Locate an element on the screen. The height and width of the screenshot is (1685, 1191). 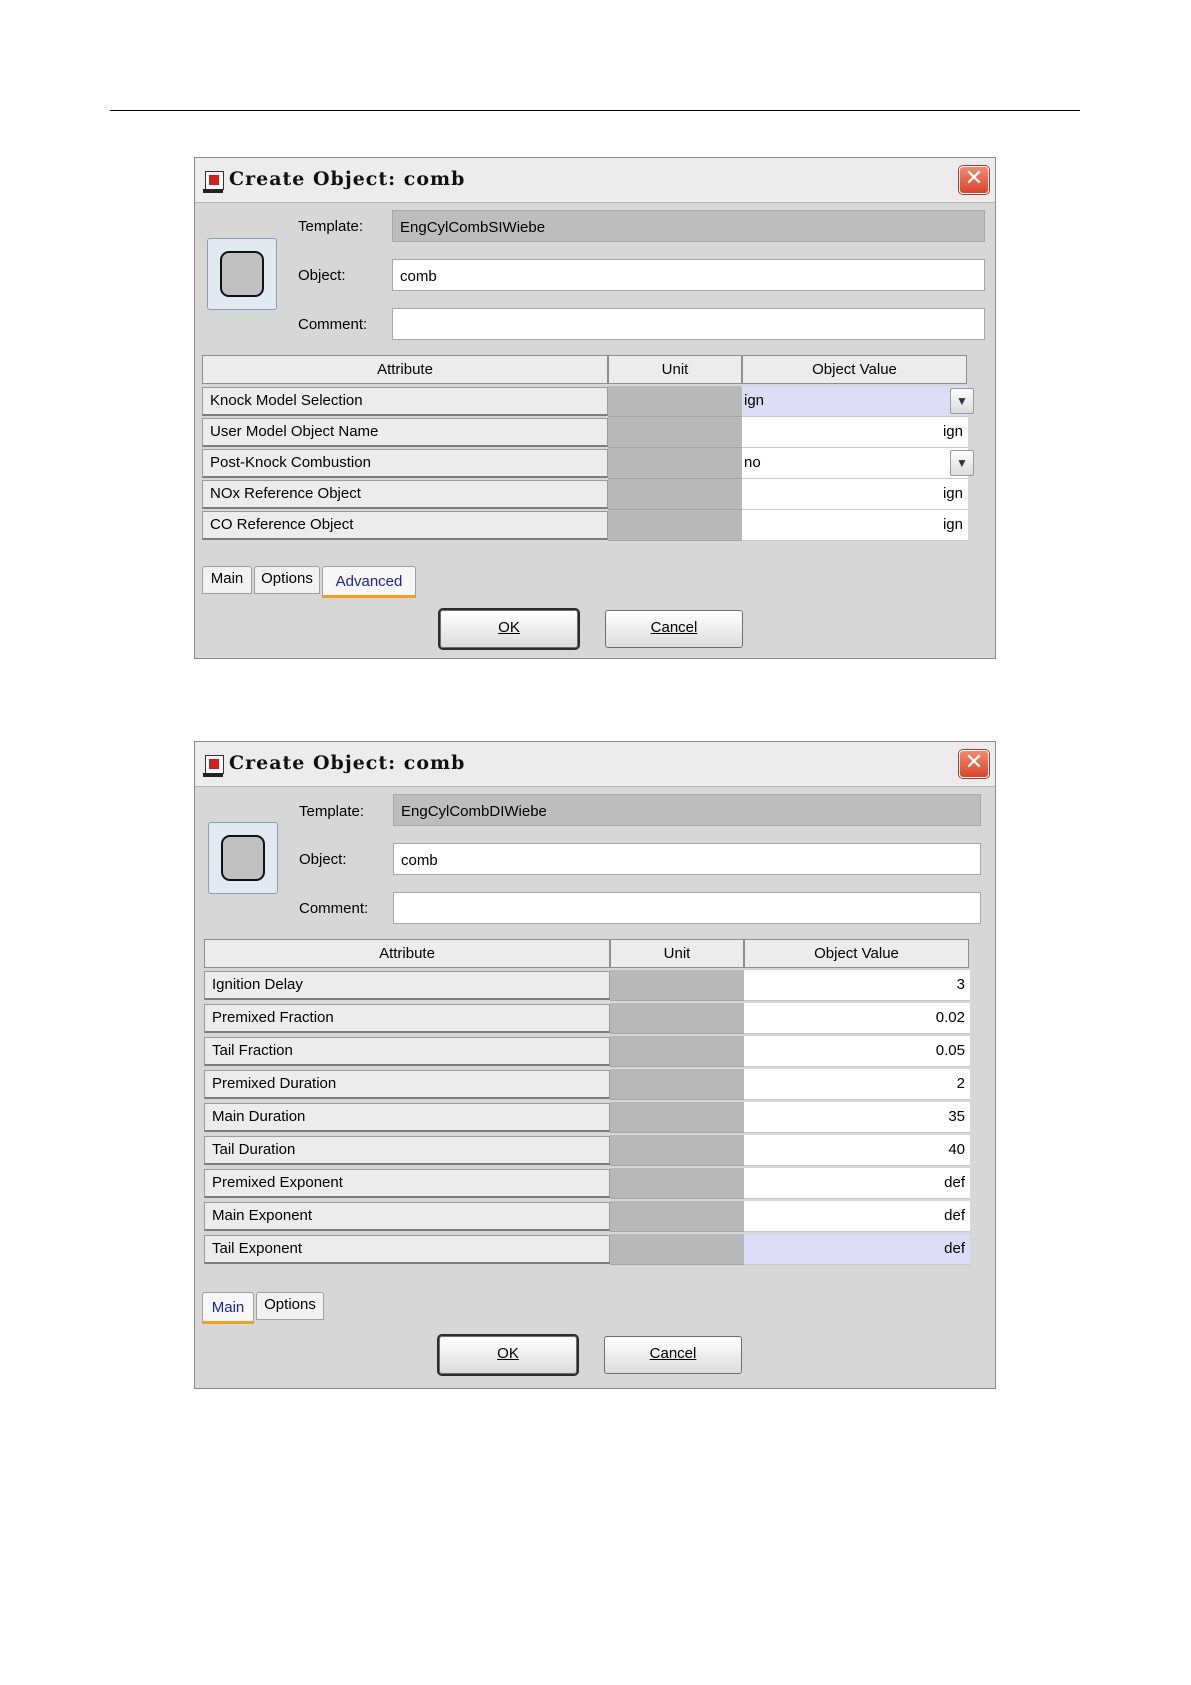
tab-advanced: Advanced is located at coordinates (369, 582).